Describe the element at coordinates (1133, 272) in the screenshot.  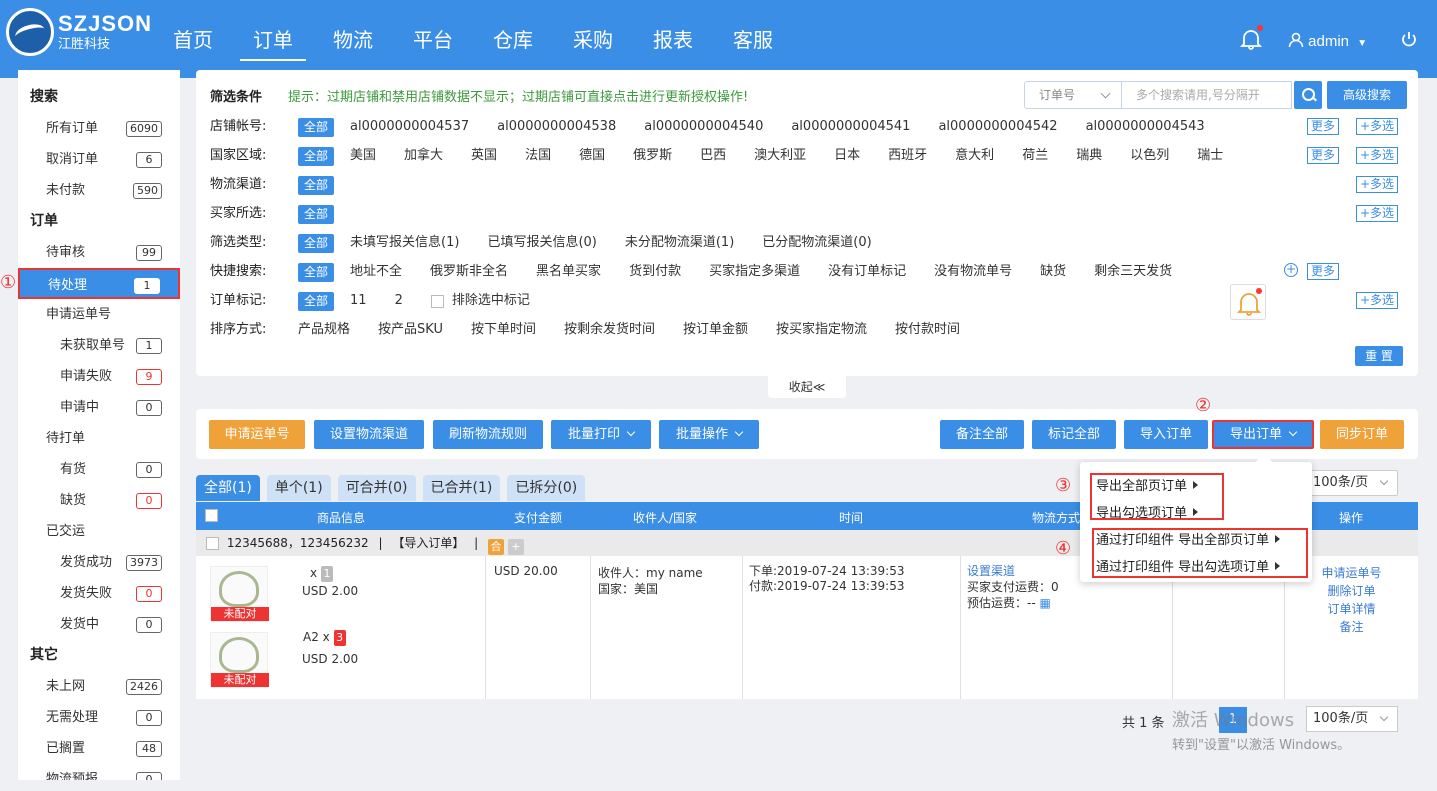
I see `filter-option: 剩余三天发货` at that location.